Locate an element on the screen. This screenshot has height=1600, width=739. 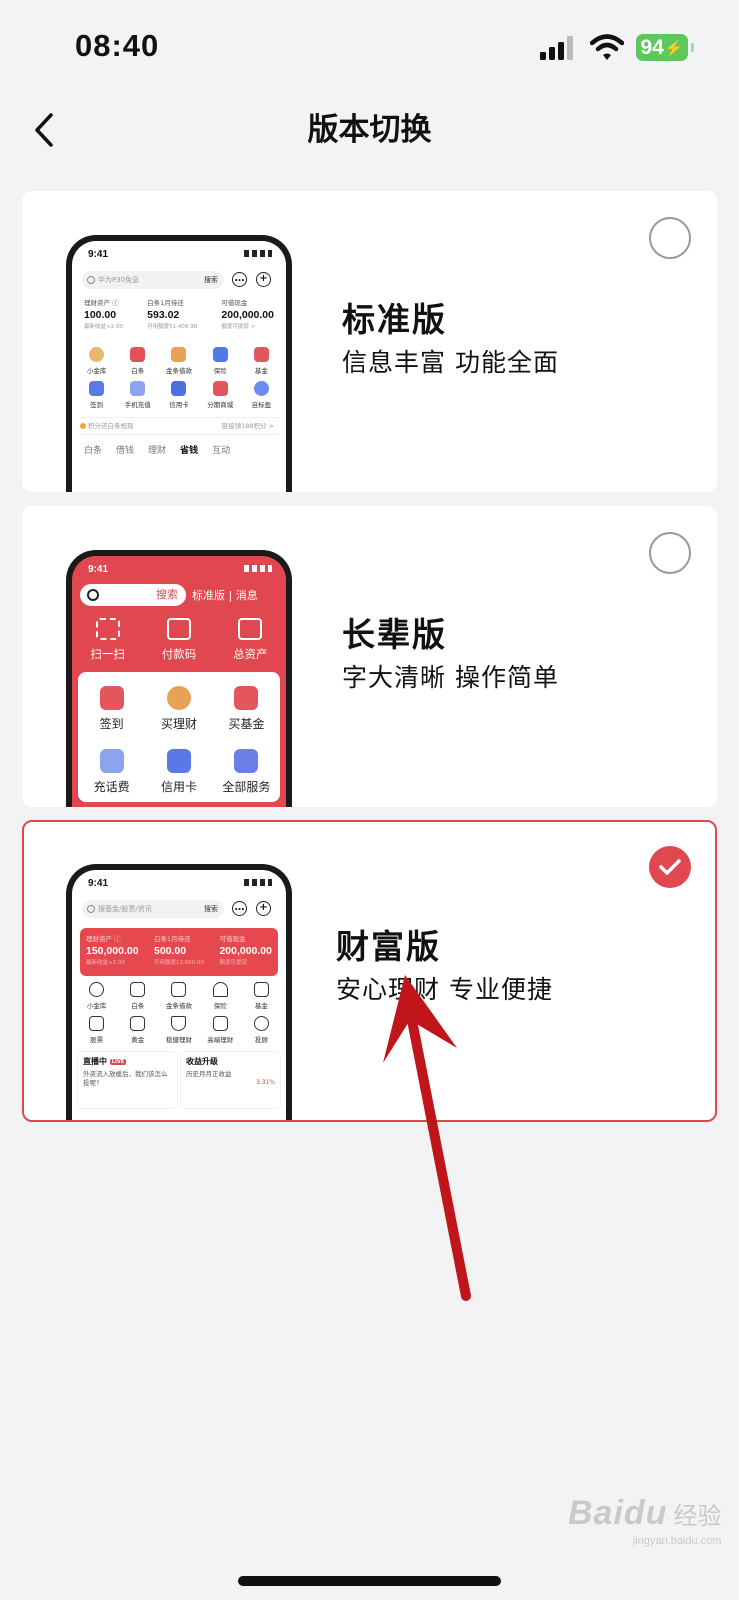
option-title: 财富版 is located at coordinates (388, 946).